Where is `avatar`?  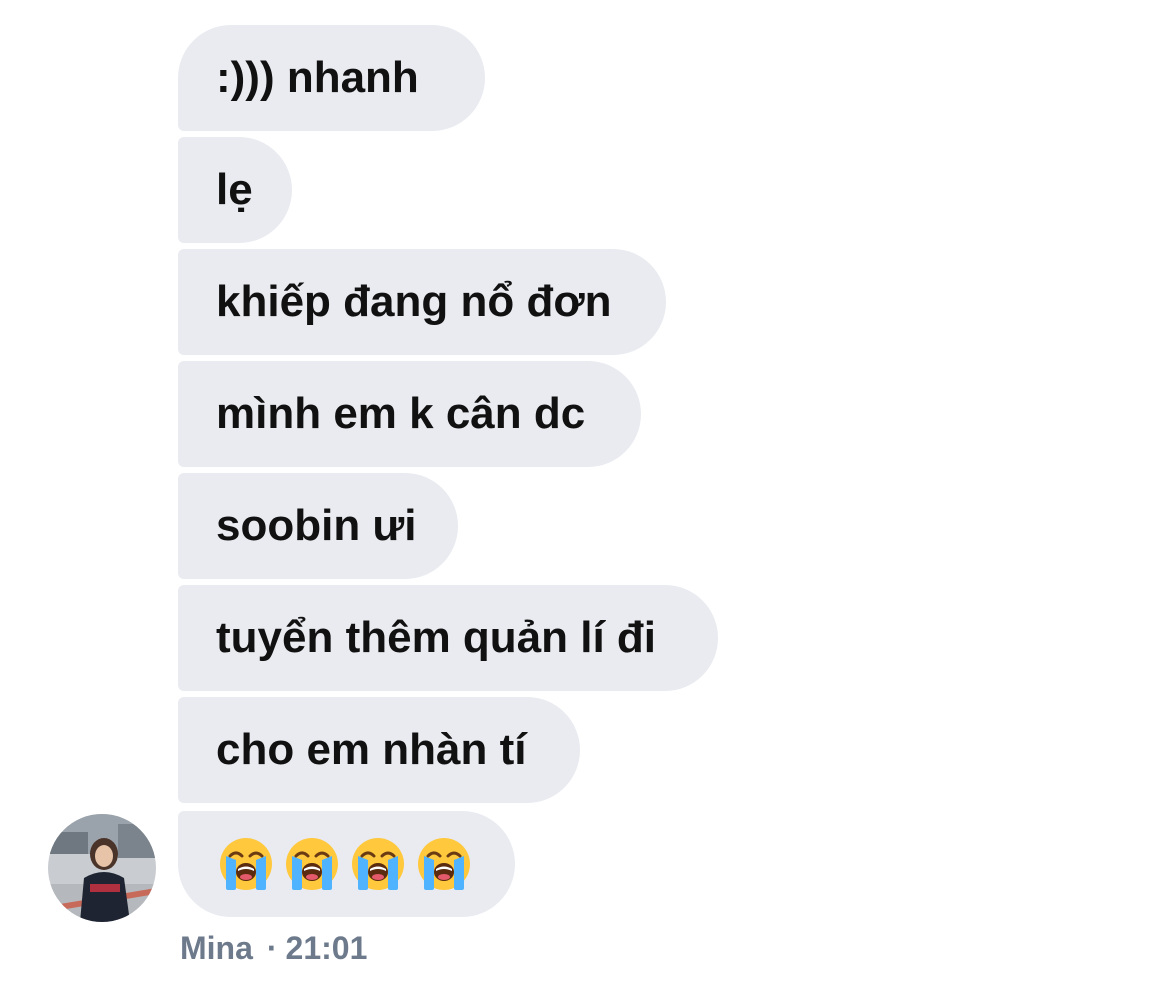 avatar is located at coordinates (102, 868).